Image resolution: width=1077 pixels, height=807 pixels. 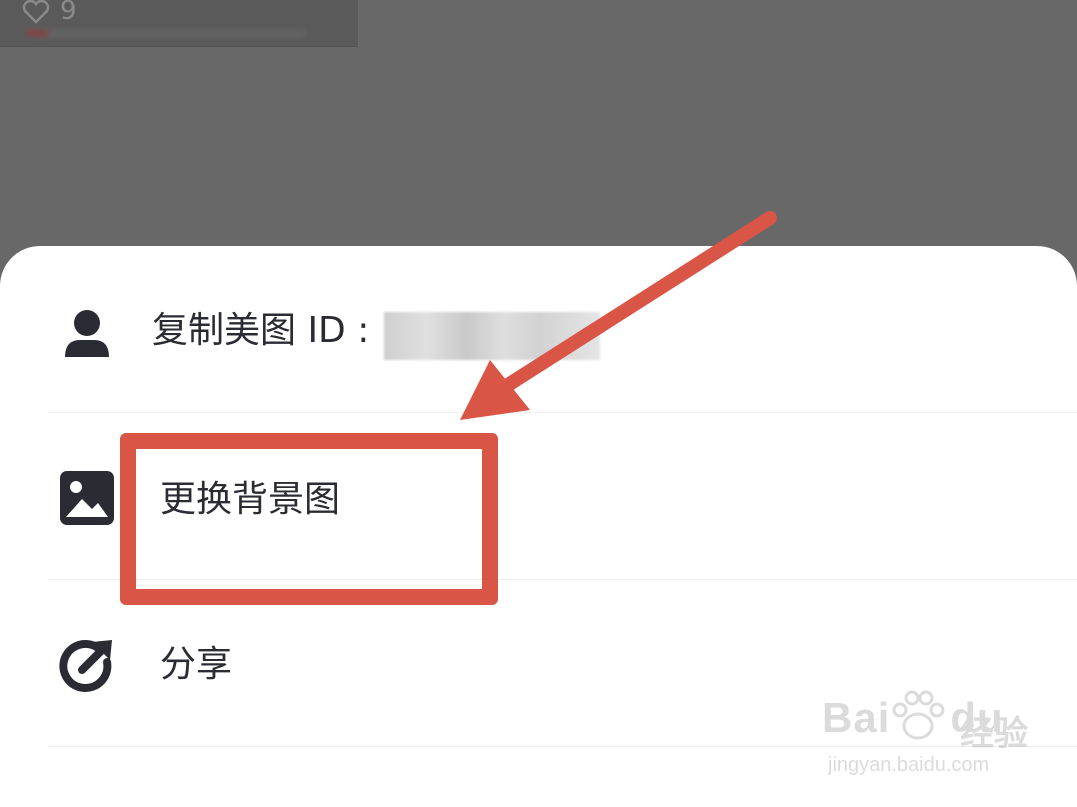 I want to click on blurred-user-id, so click(x=492, y=336).